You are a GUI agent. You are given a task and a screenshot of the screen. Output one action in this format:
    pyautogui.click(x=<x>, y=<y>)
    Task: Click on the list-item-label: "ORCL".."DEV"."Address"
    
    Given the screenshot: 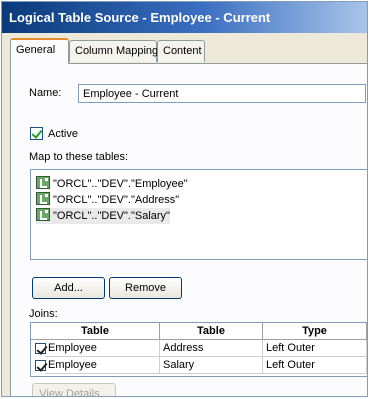 What is the action you would take?
    pyautogui.click(x=116, y=200)
    